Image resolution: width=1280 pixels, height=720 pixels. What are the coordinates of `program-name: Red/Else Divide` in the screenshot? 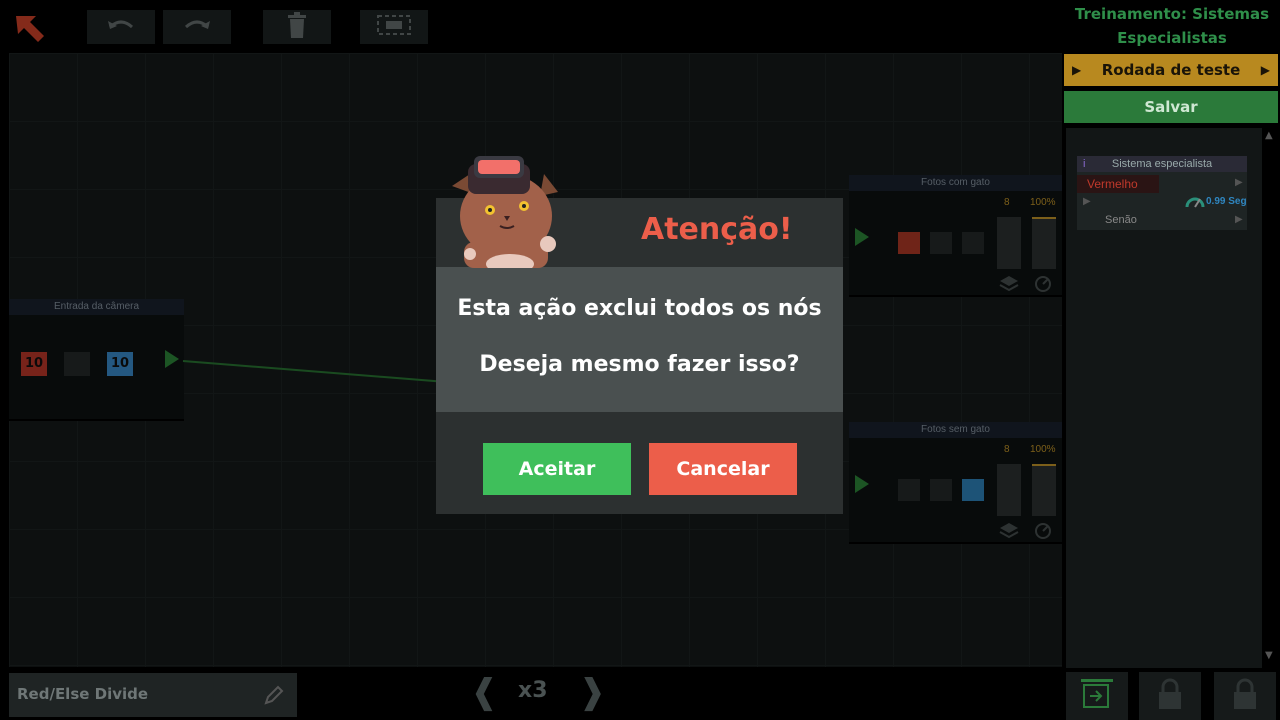 It's located at (83, 694).